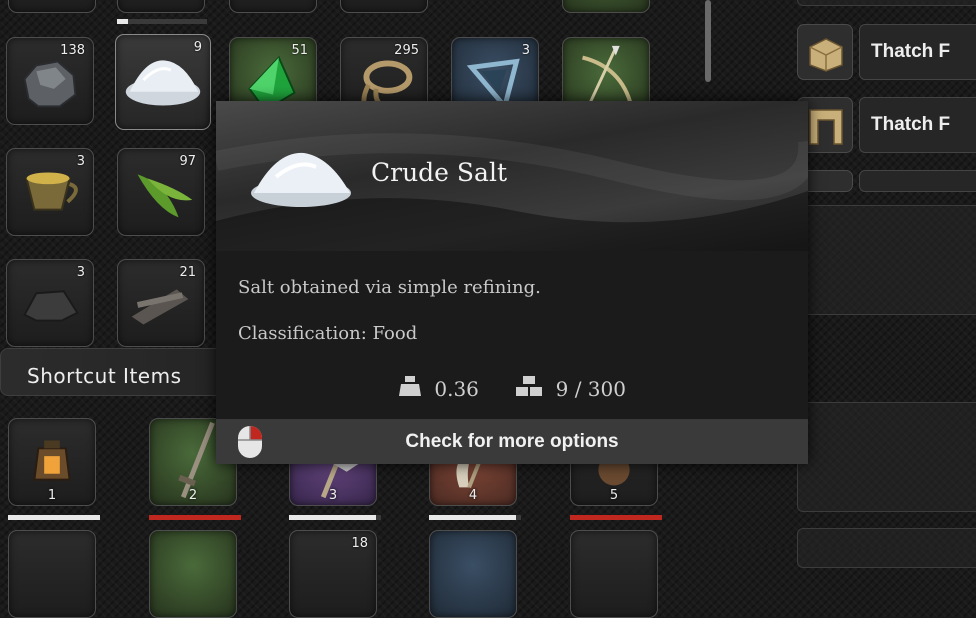  I want to click on shortcut-number: 3, so click(333, 495).